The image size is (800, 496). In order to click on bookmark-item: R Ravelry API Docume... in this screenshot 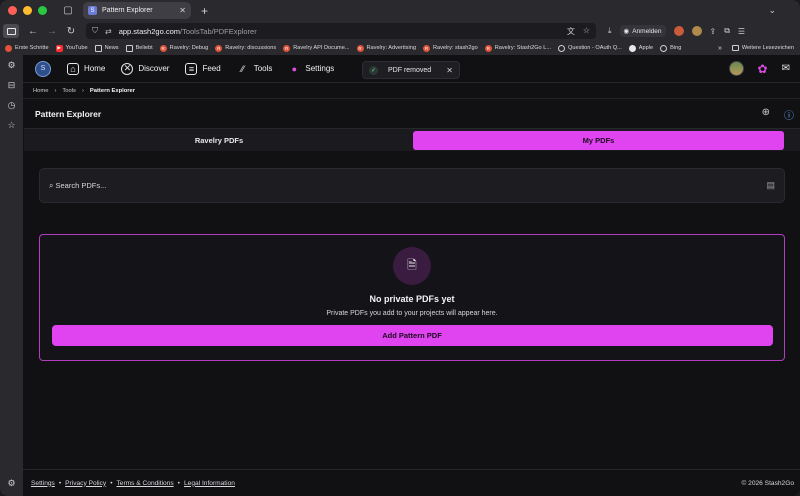, I will do `click(316, 48)`.